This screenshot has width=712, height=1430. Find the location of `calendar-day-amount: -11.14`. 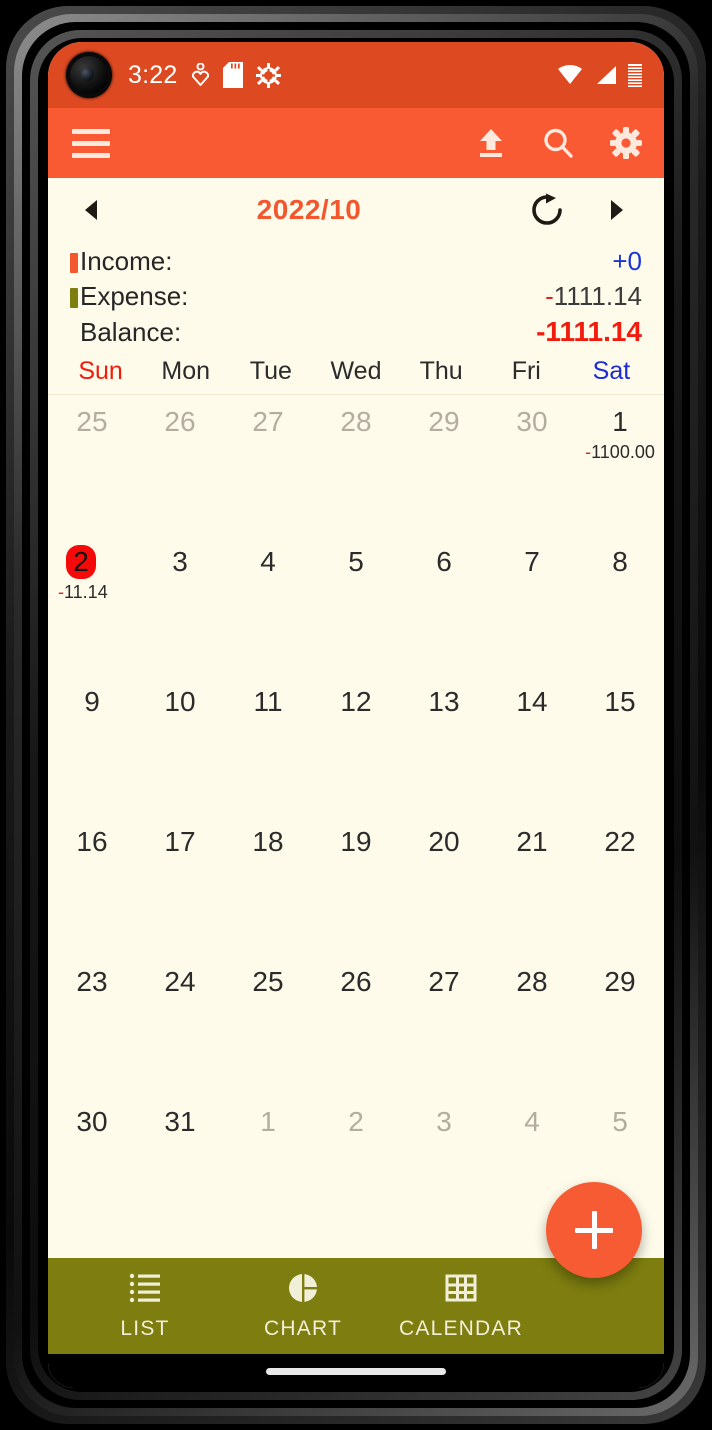

calendar-day-amount: -11.14 is located at coordinates (92, 592).